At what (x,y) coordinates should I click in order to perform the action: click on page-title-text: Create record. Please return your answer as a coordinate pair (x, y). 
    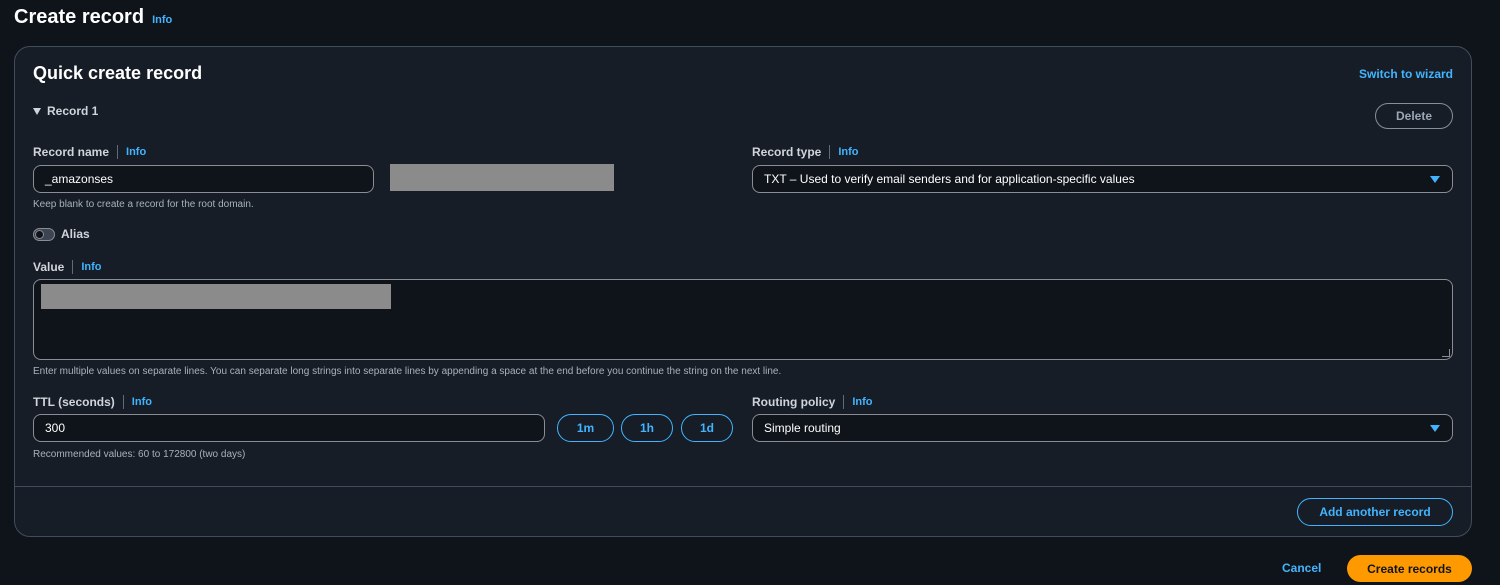
    Looking at the image, I should click on (79, 17).